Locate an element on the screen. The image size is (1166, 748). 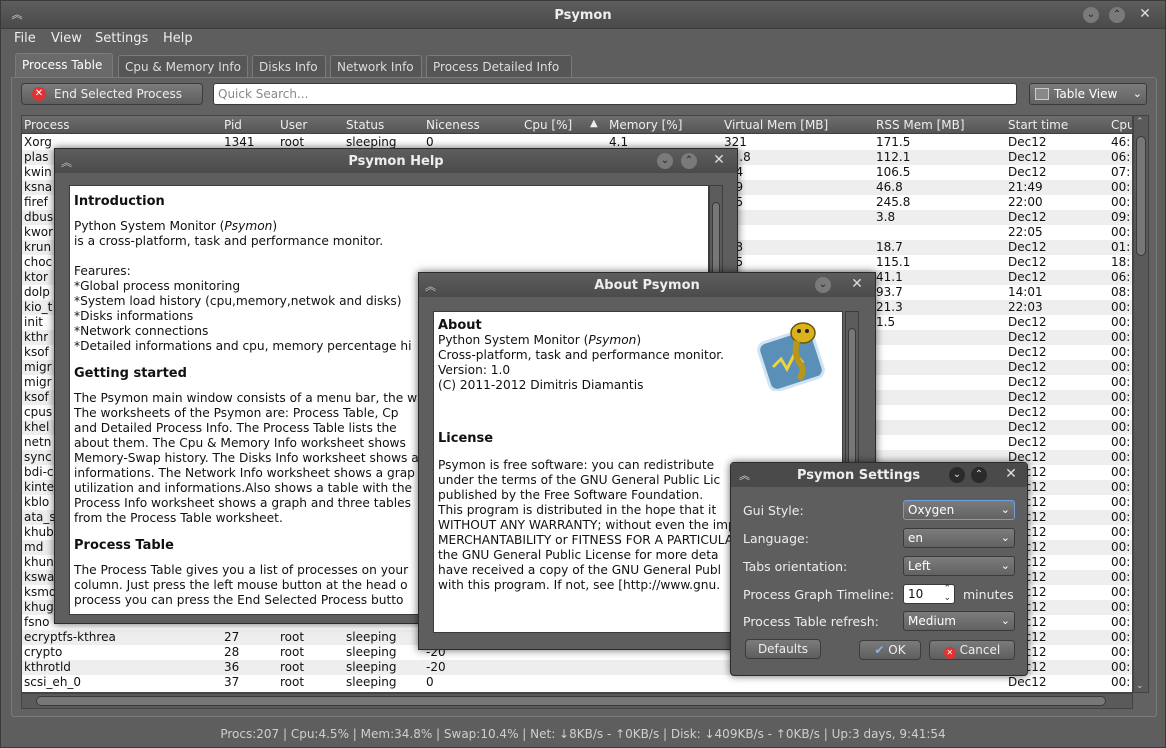
col-status: Status is located at coordinates (365, 125).